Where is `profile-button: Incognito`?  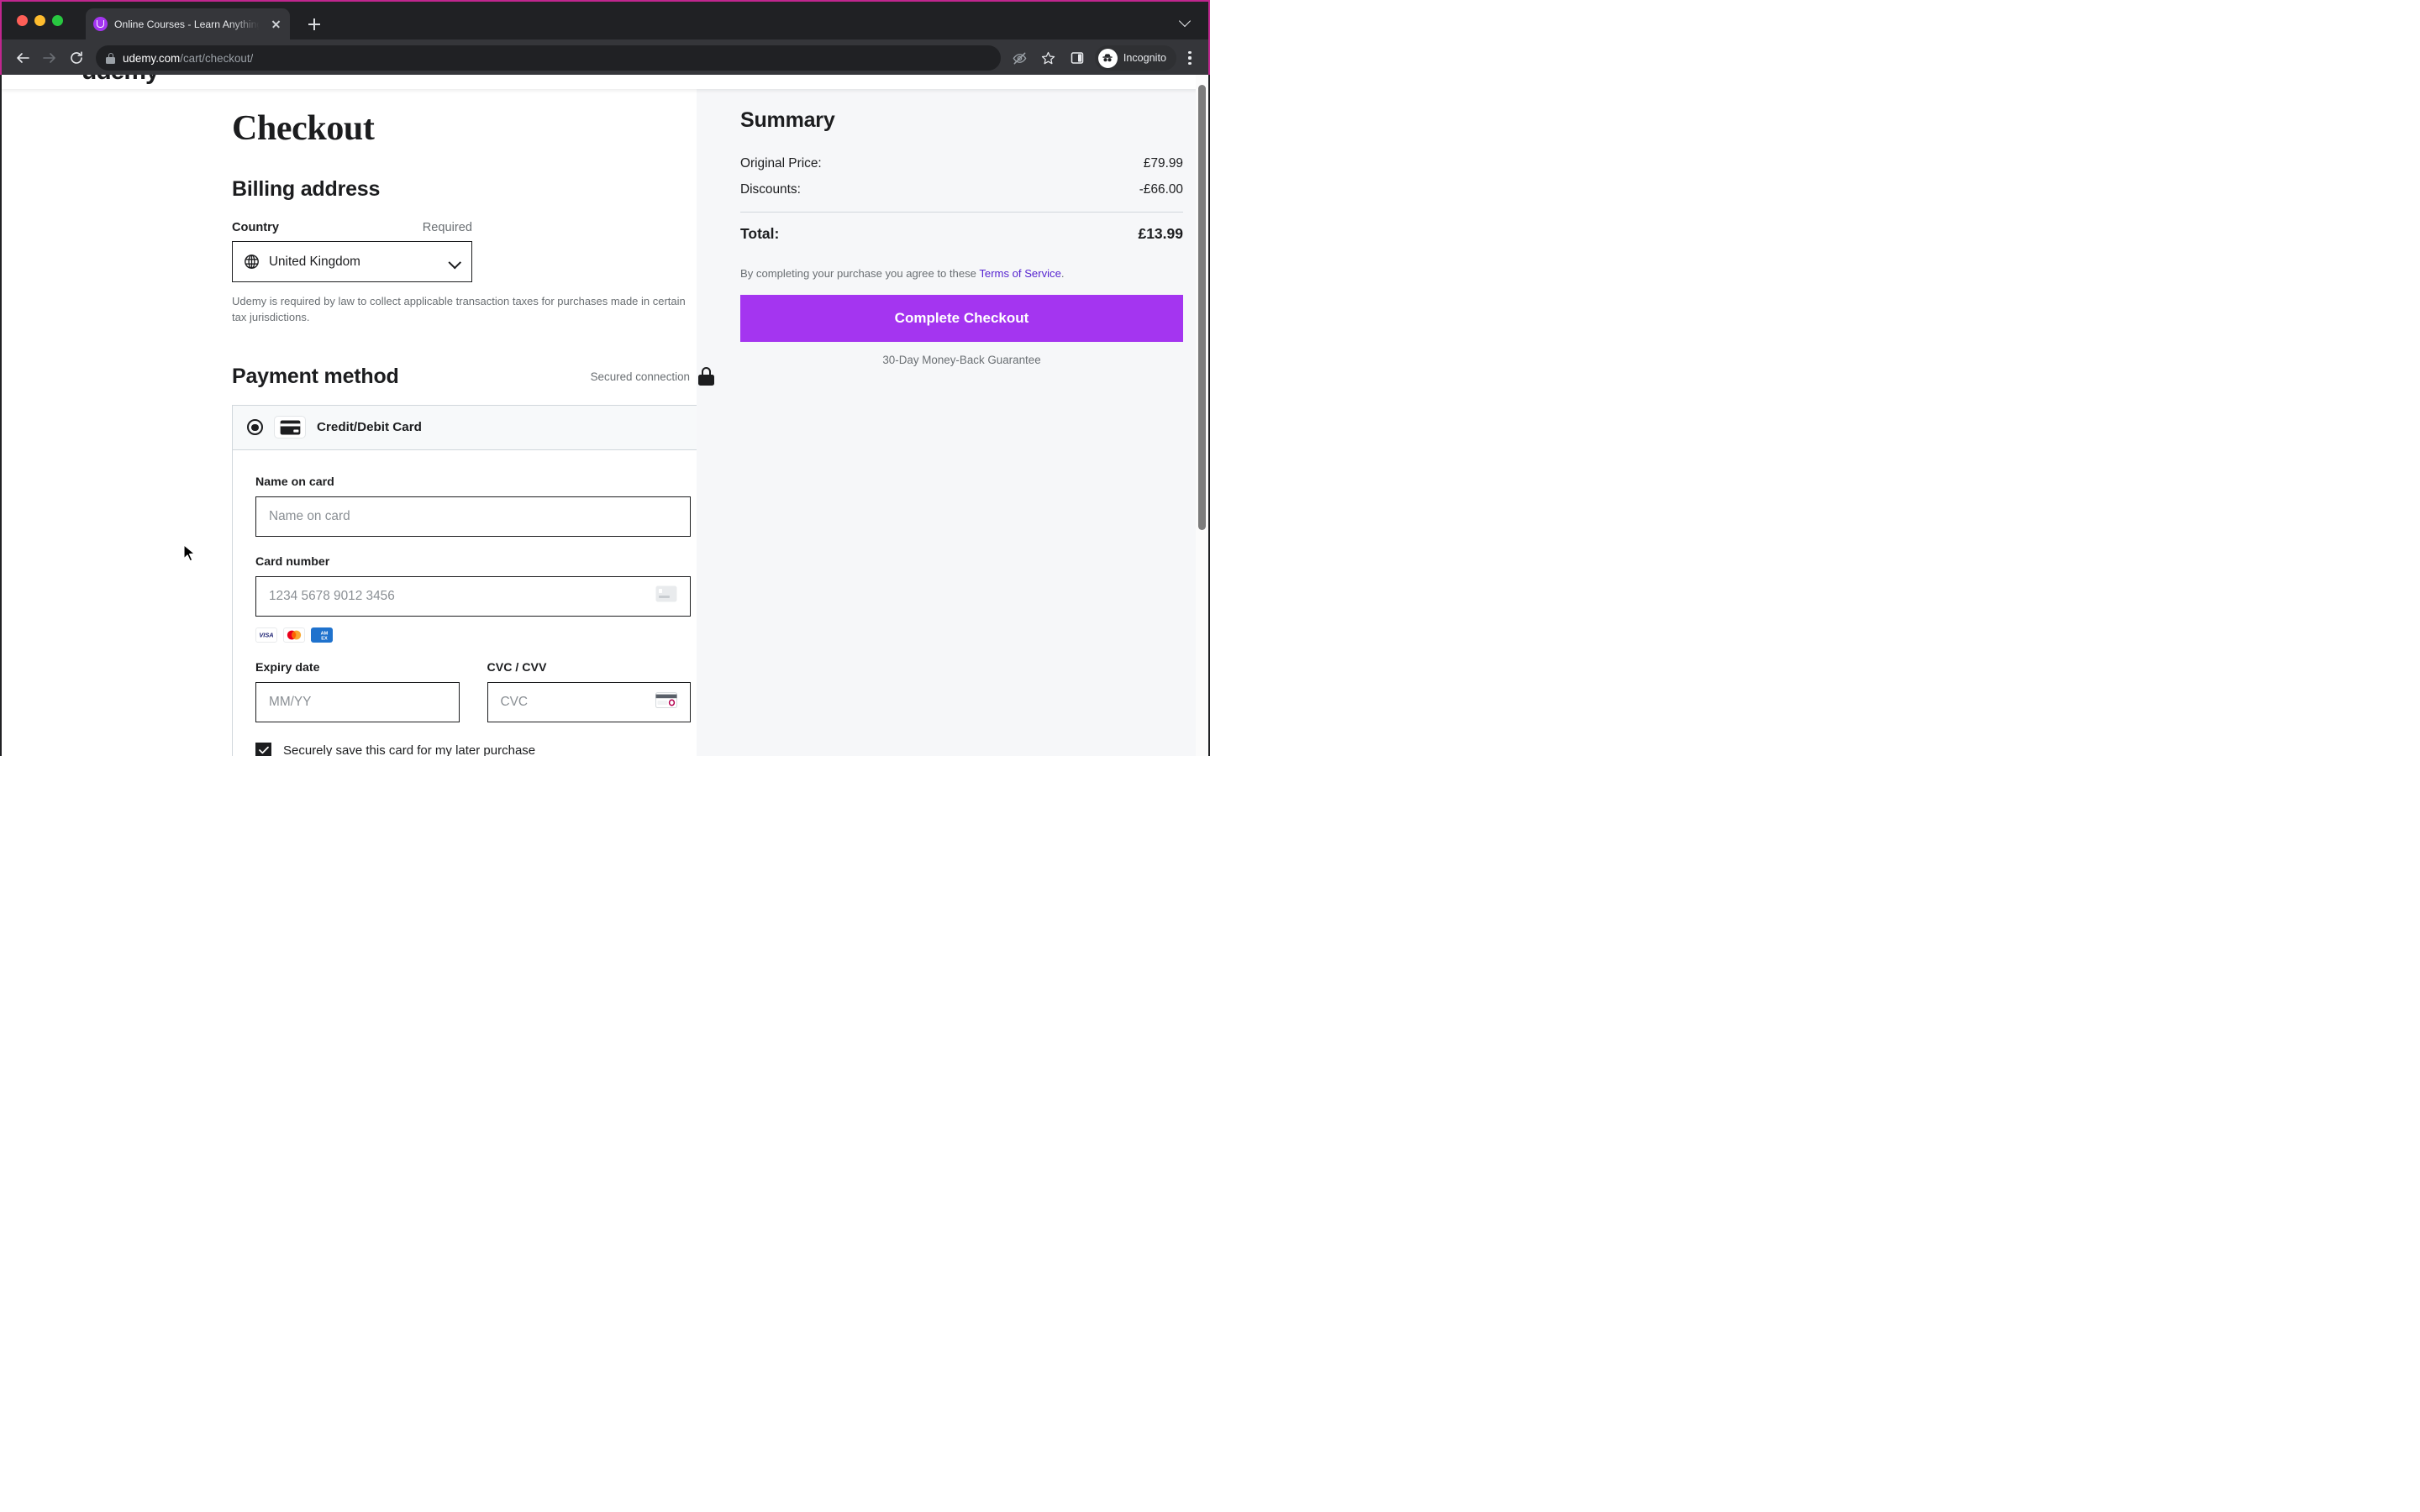
profile-button: Incognito is located at coordinates (1135, 58).